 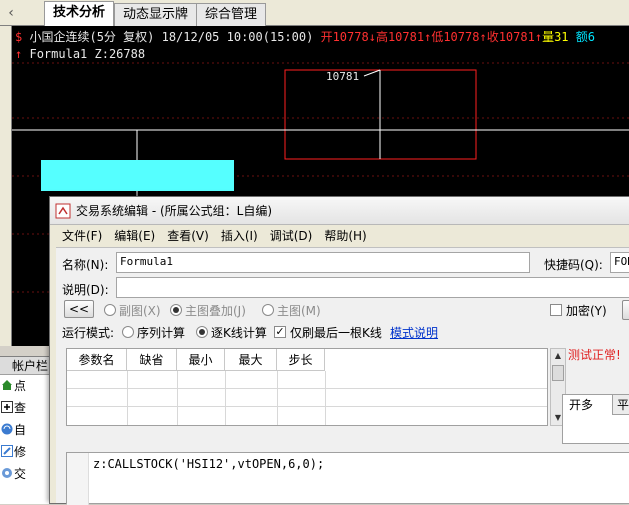 I want to click on menu-file: 文件(F), so click(x=82, y=236).